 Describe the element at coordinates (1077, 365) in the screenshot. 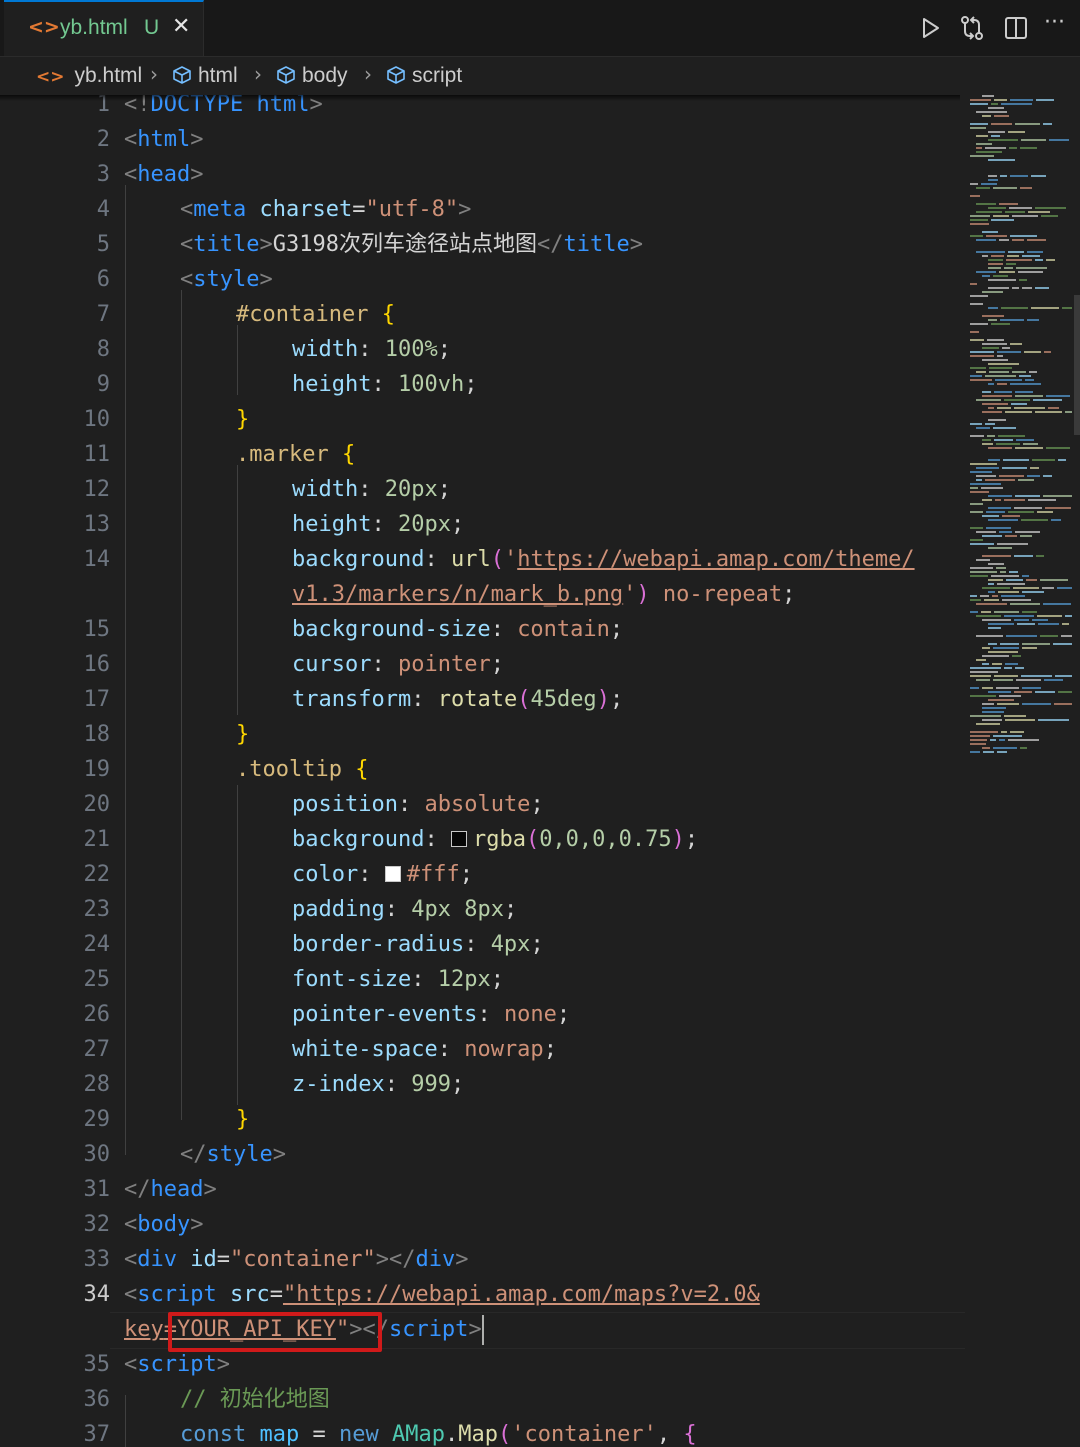

I see `scrollbar-thumb` at that location.